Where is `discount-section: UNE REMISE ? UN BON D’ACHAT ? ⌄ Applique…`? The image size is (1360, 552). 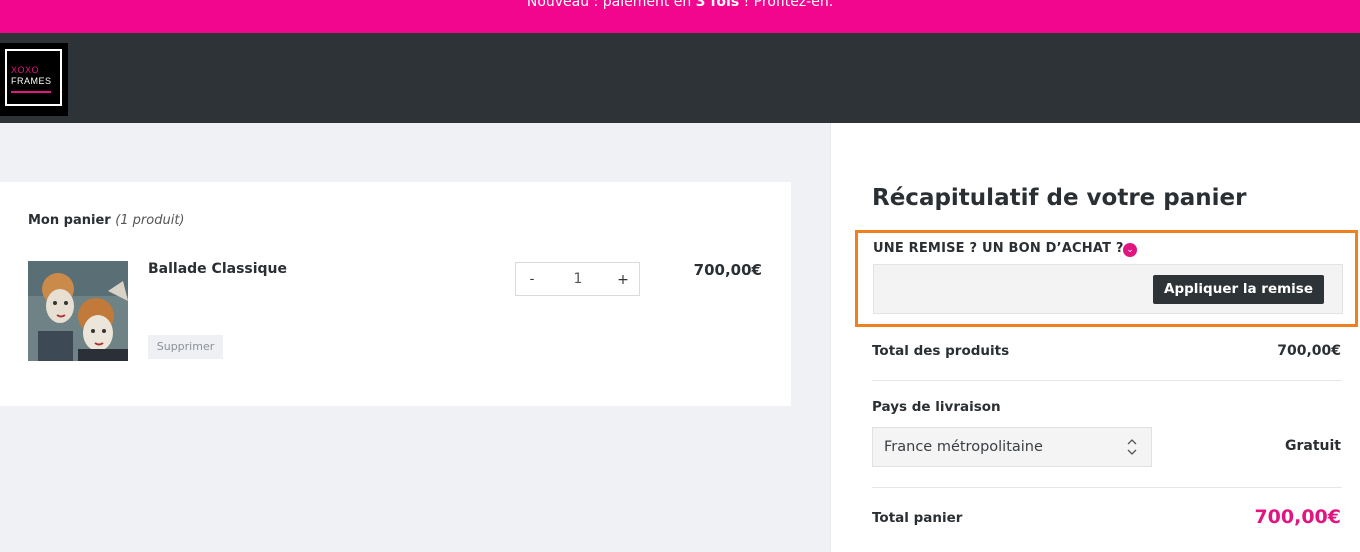
discount-section: UNE REMISE ? UN BON D’ACHAT ? ⌄ Applique… is located at coordinates (1106, 278).